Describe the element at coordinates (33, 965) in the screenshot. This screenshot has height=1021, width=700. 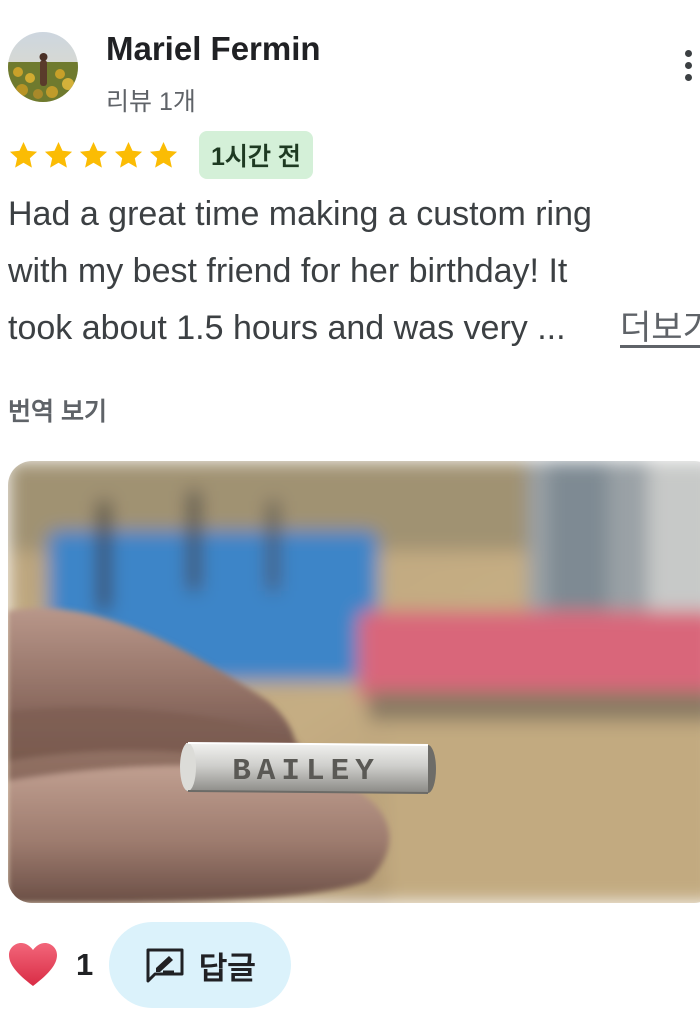
I see `heart-icon` at that location.